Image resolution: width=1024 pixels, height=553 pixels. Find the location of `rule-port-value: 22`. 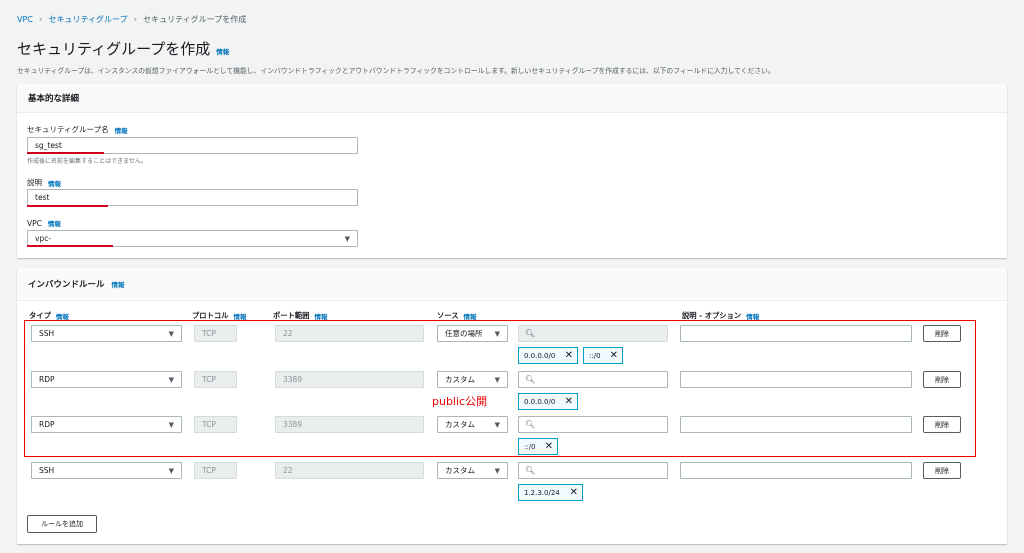

rule-port-value: 22 is located at coordinates (288, 470).